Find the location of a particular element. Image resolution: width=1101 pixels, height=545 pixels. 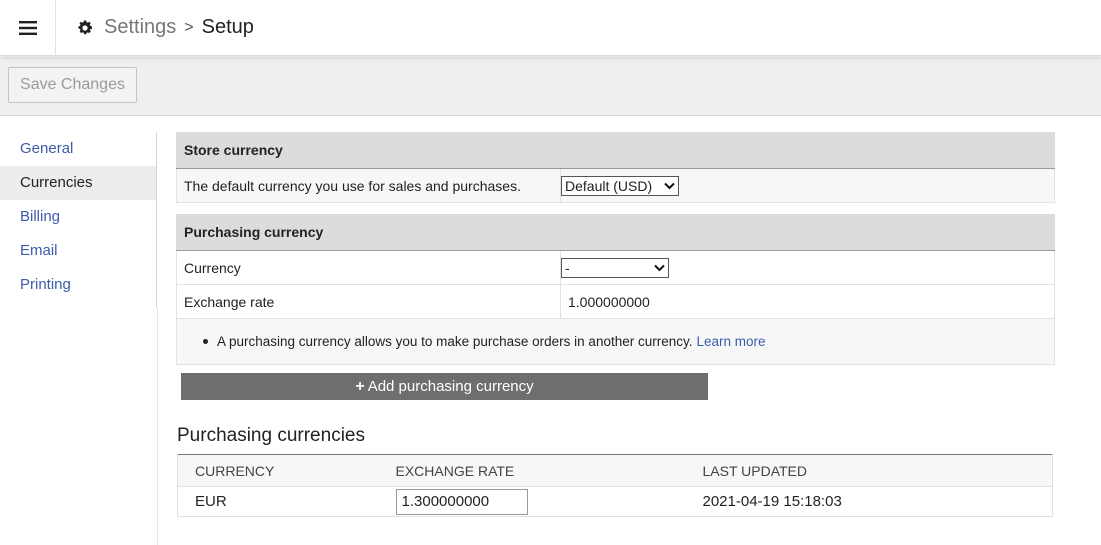

sidebar-item-printing: Printing is located at coordinates (78, 285).